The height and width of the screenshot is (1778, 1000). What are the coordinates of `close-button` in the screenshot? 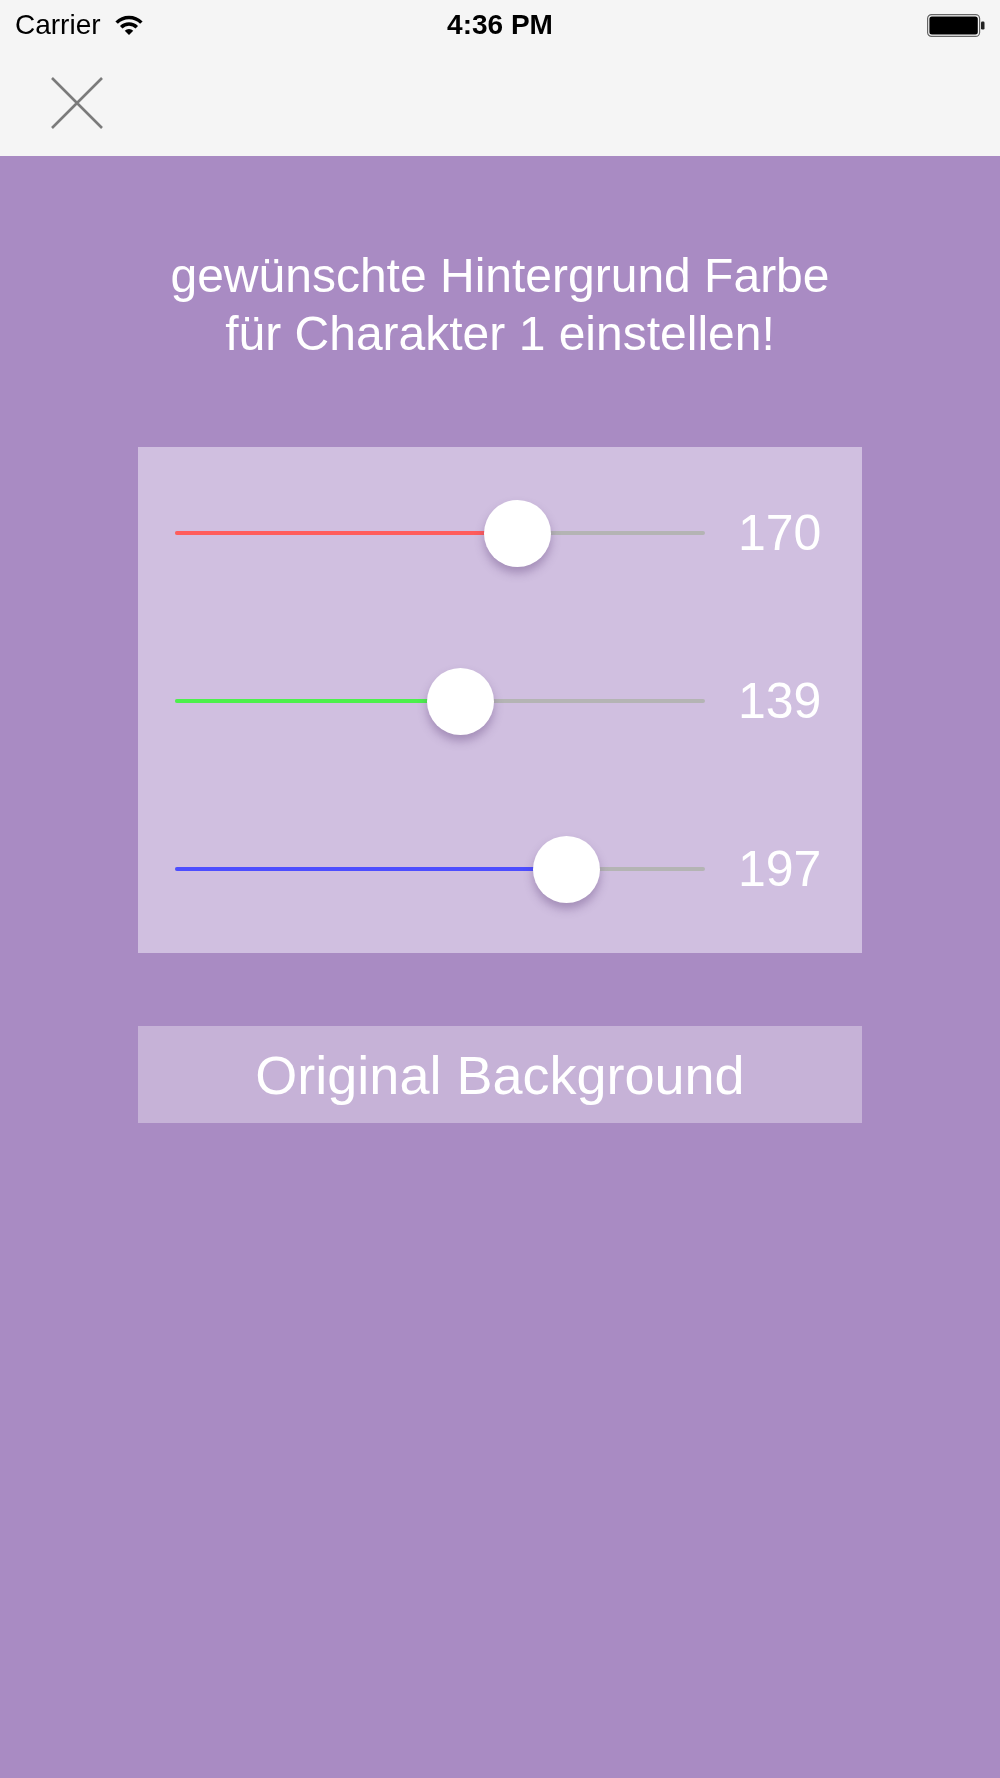 It's located at (77, 103).